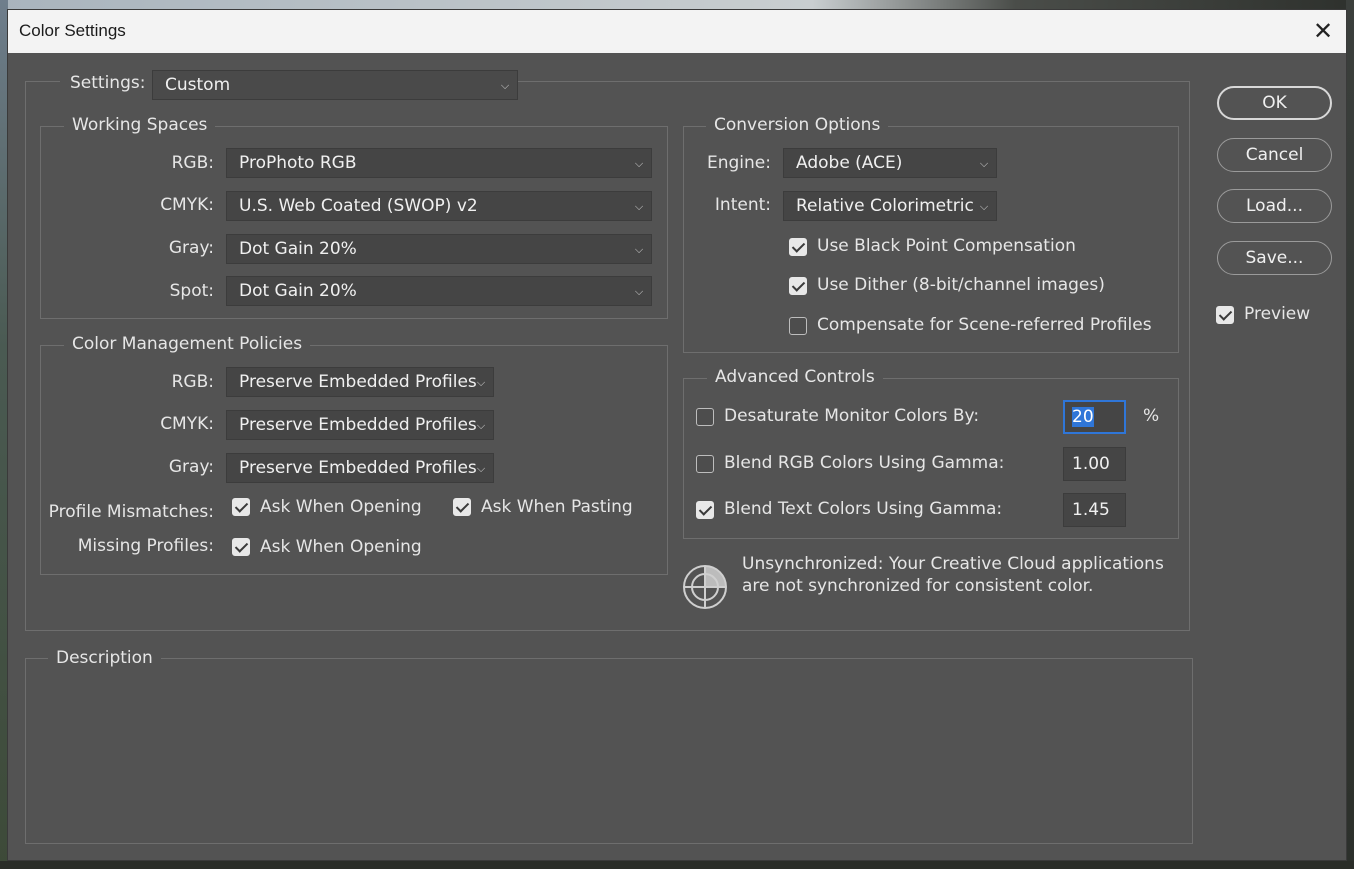 This screenshot has width=1354, height=869. Describe the element at coordinates (192, 382) in the screenshot. I see `policy-rgb-label: RGB:` at that location.